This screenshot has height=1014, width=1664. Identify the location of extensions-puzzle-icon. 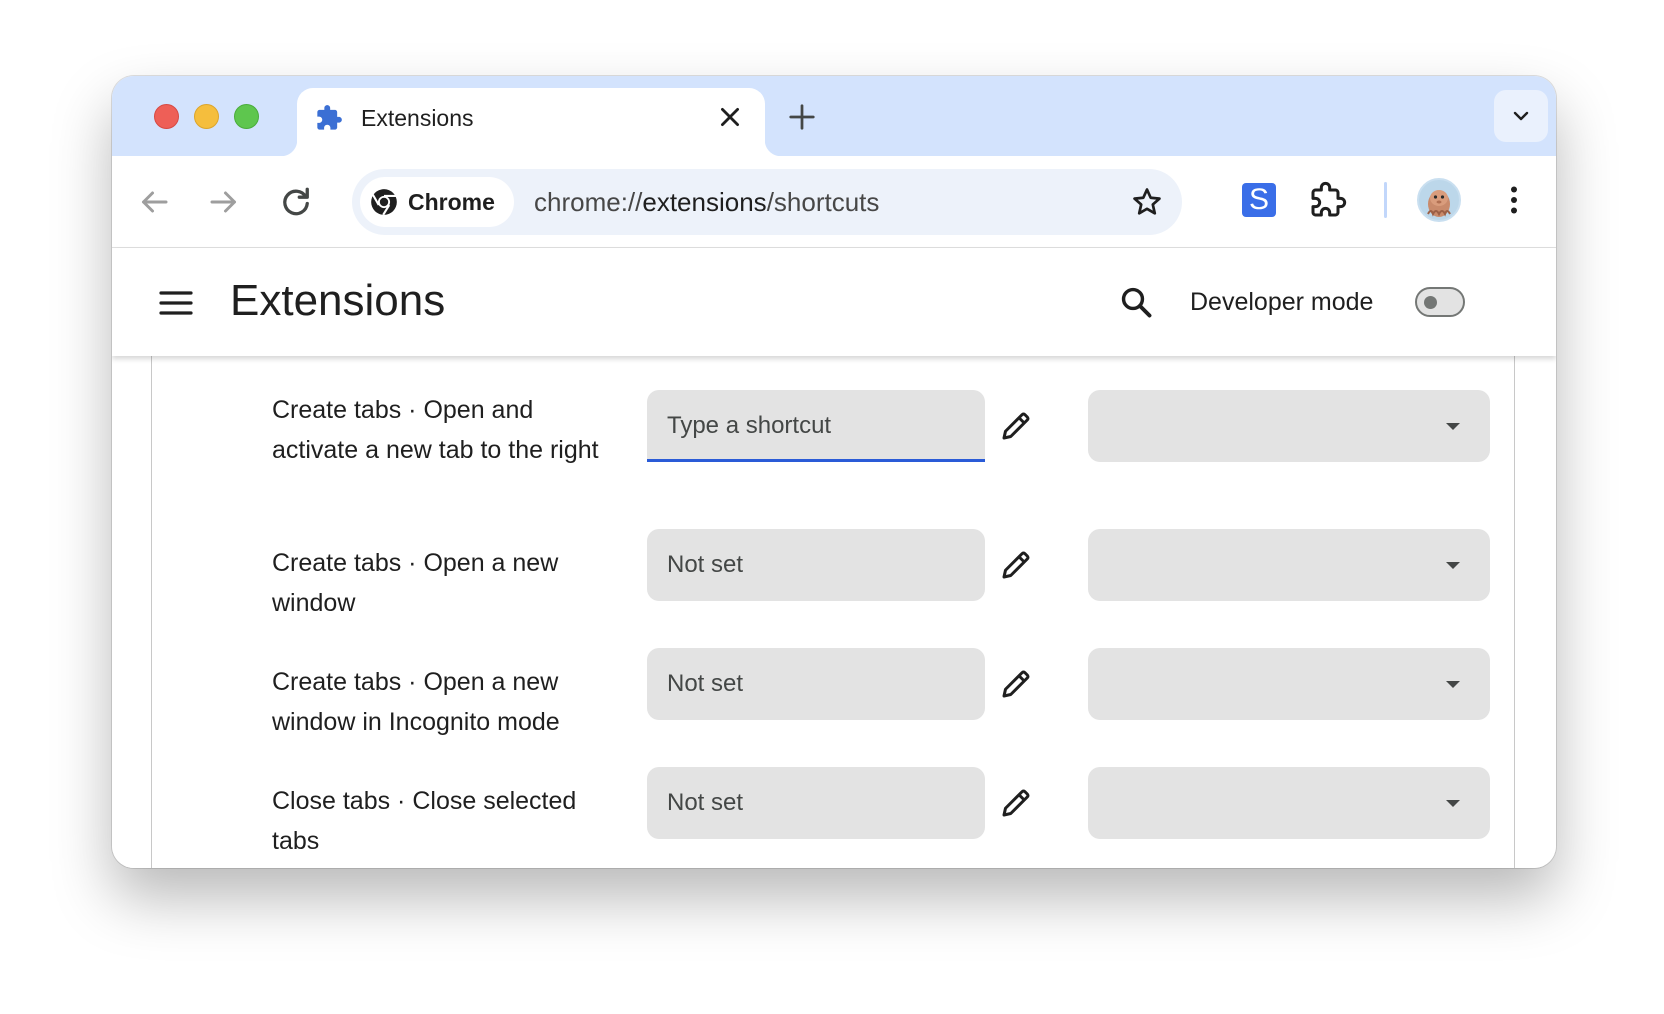
(1328, 200).